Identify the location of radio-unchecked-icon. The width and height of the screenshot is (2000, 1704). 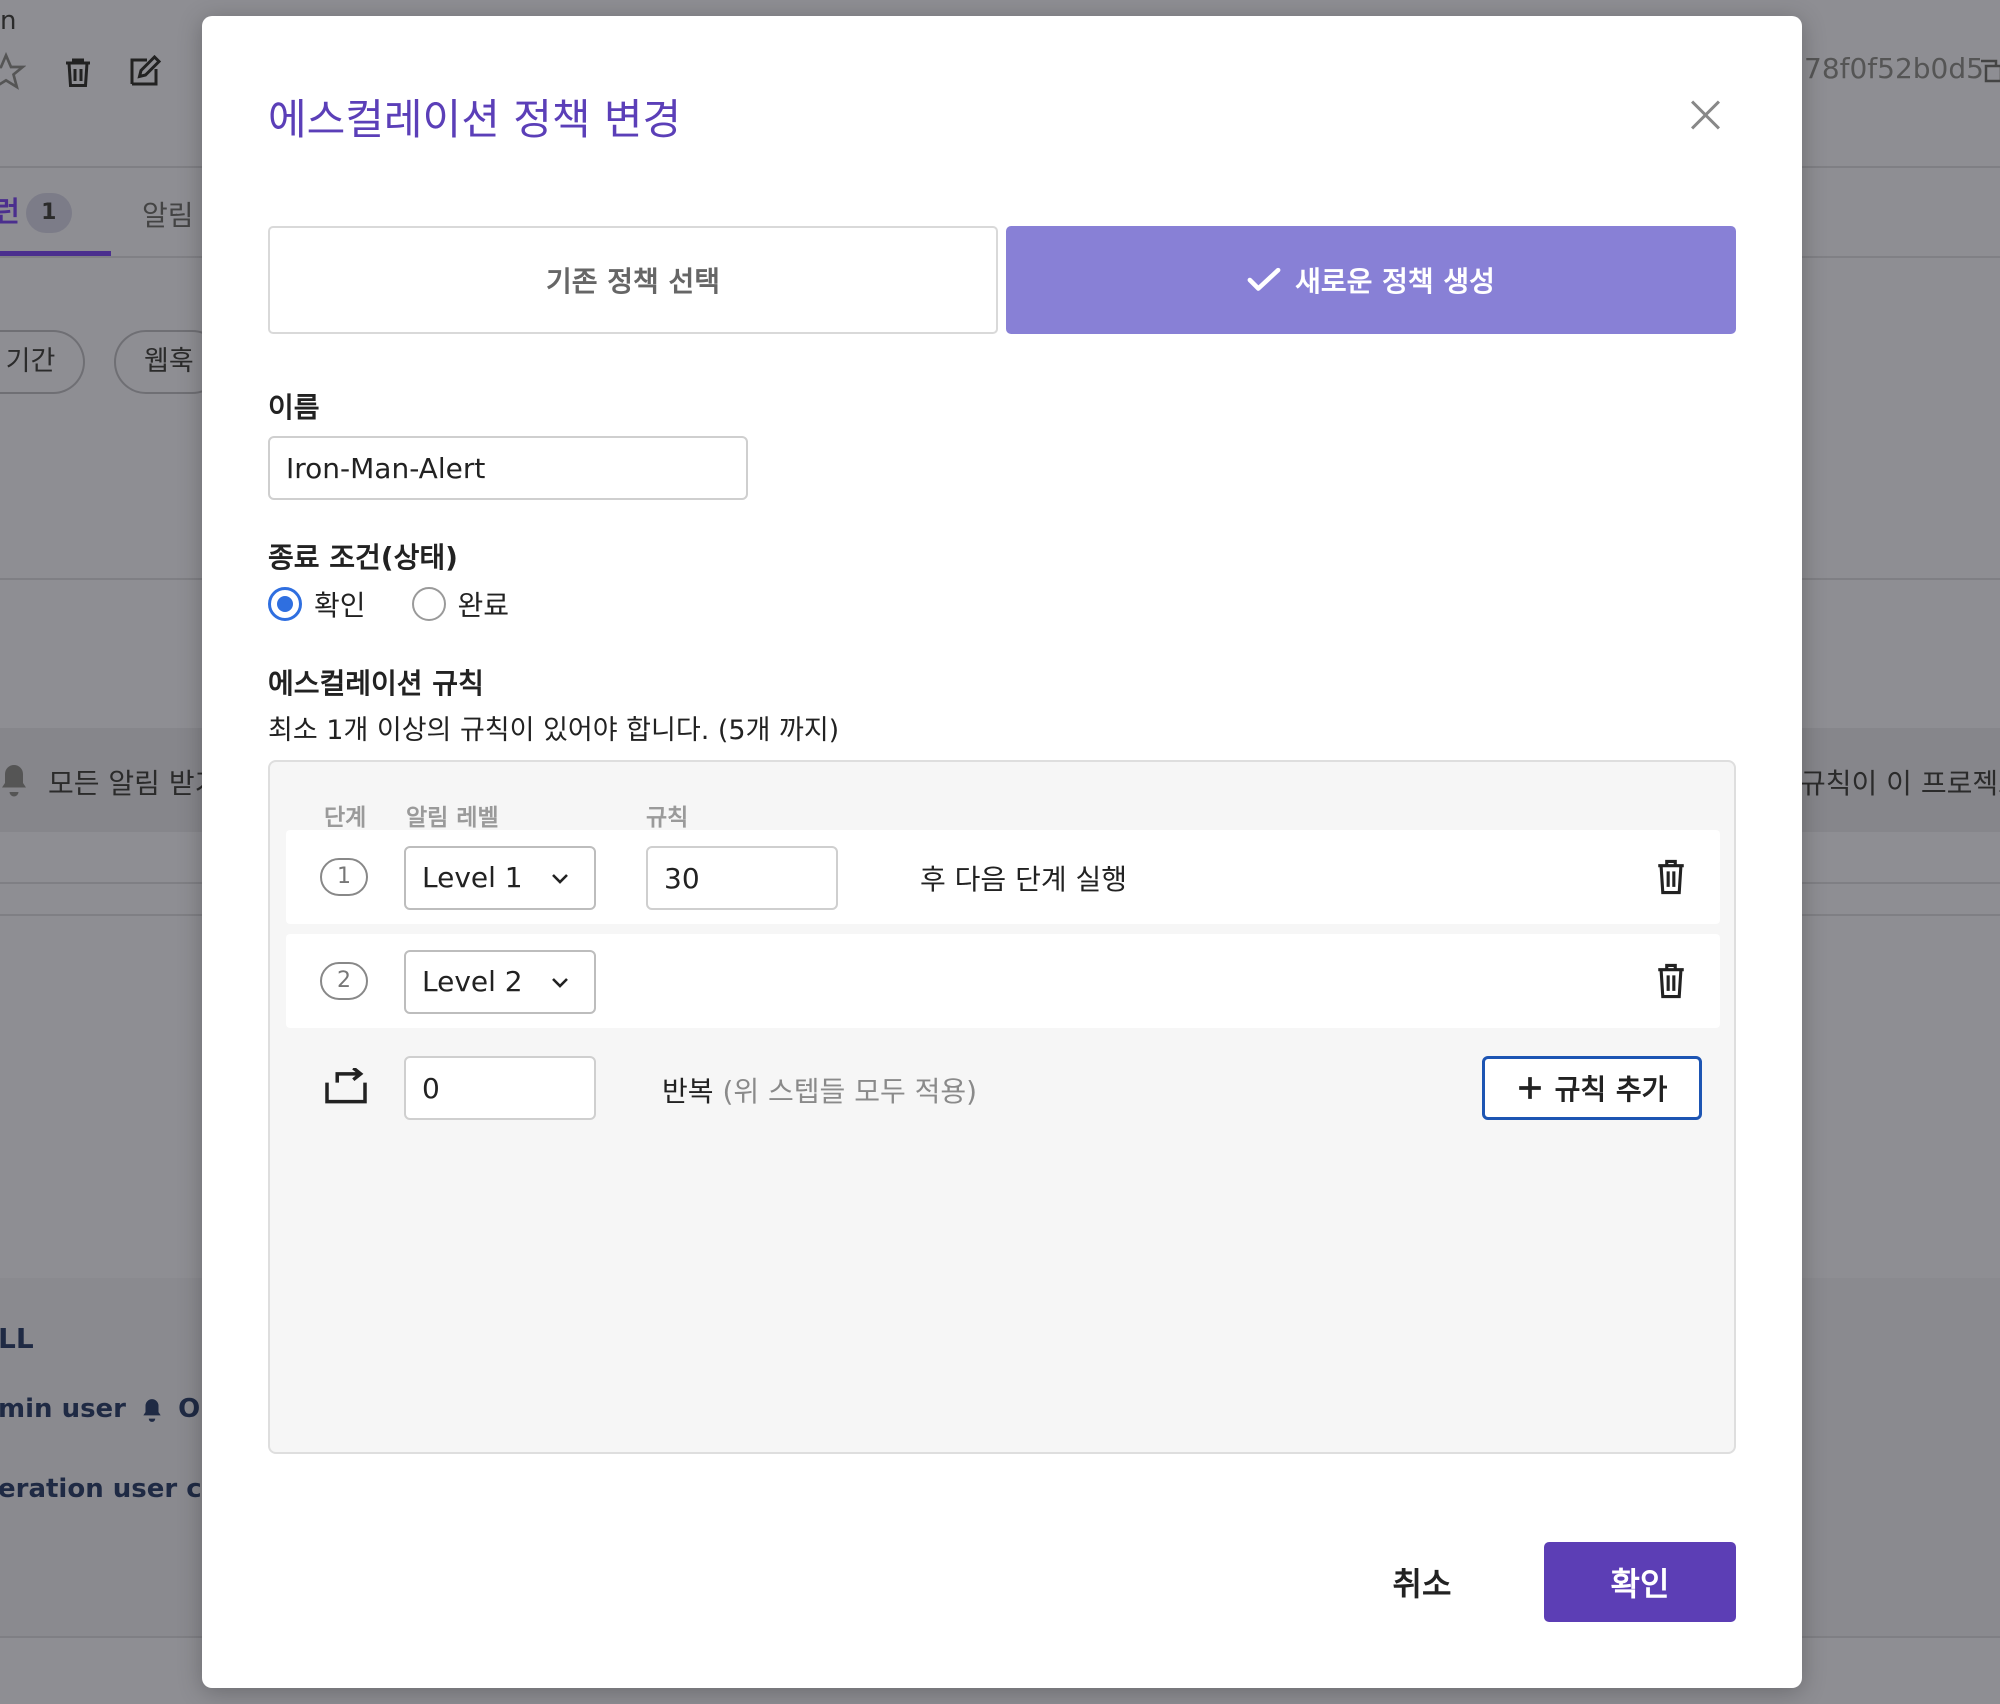
(428, 604).